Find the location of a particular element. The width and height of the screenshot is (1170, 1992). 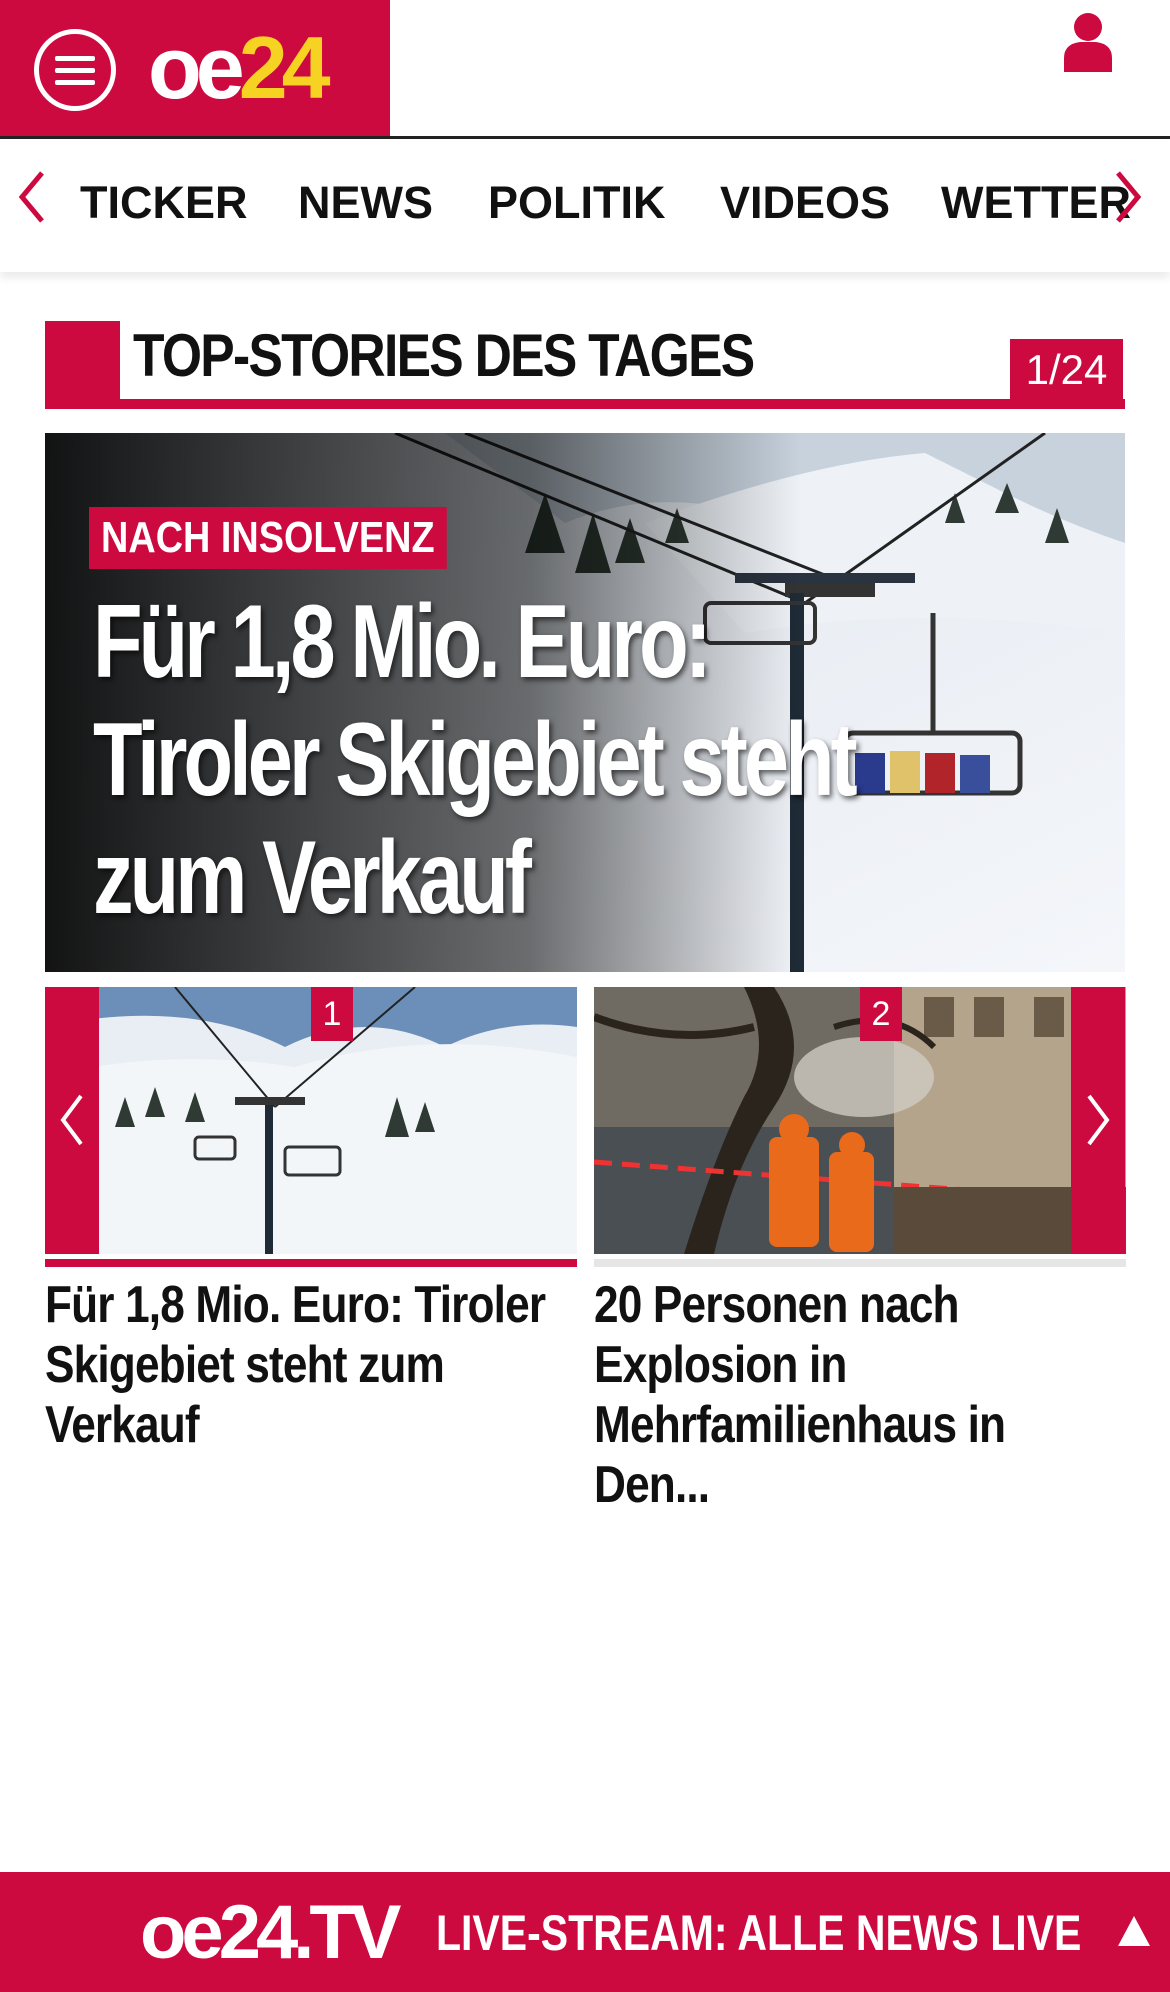

active-indicator-bar is located at coordinates (311, 1263).